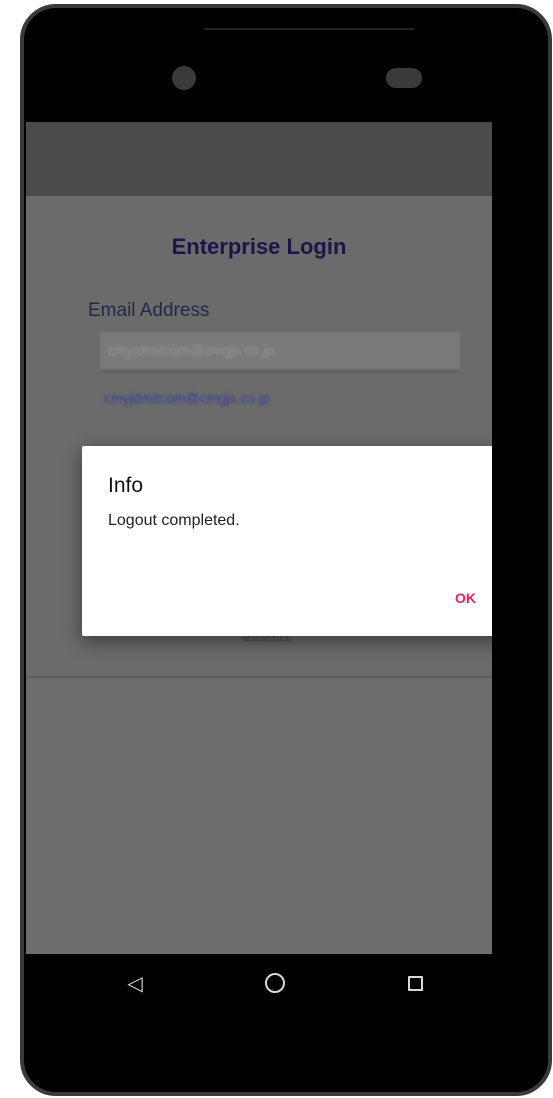 The width and height of the screenshot is (553, 1098). I want to click on email-field: cmyjdmitcom@cmgjs.co.jp, so click(280, 352).